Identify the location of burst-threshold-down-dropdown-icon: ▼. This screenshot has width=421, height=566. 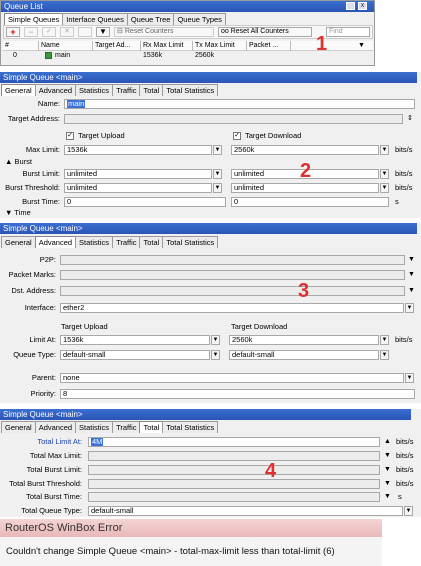
(384, 188).